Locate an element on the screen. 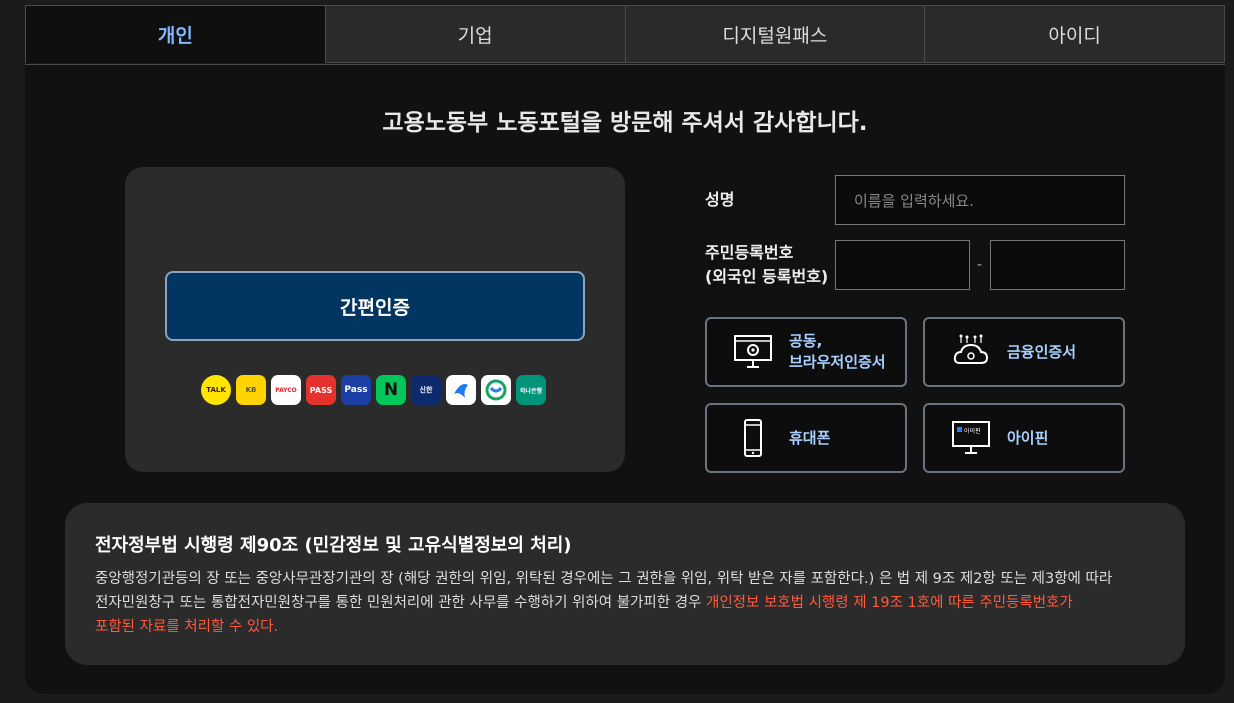 The width and height of the screenshot is (1234, 703). mobile-phone-button: 휴대폰 is located at coordinates (806, 438).